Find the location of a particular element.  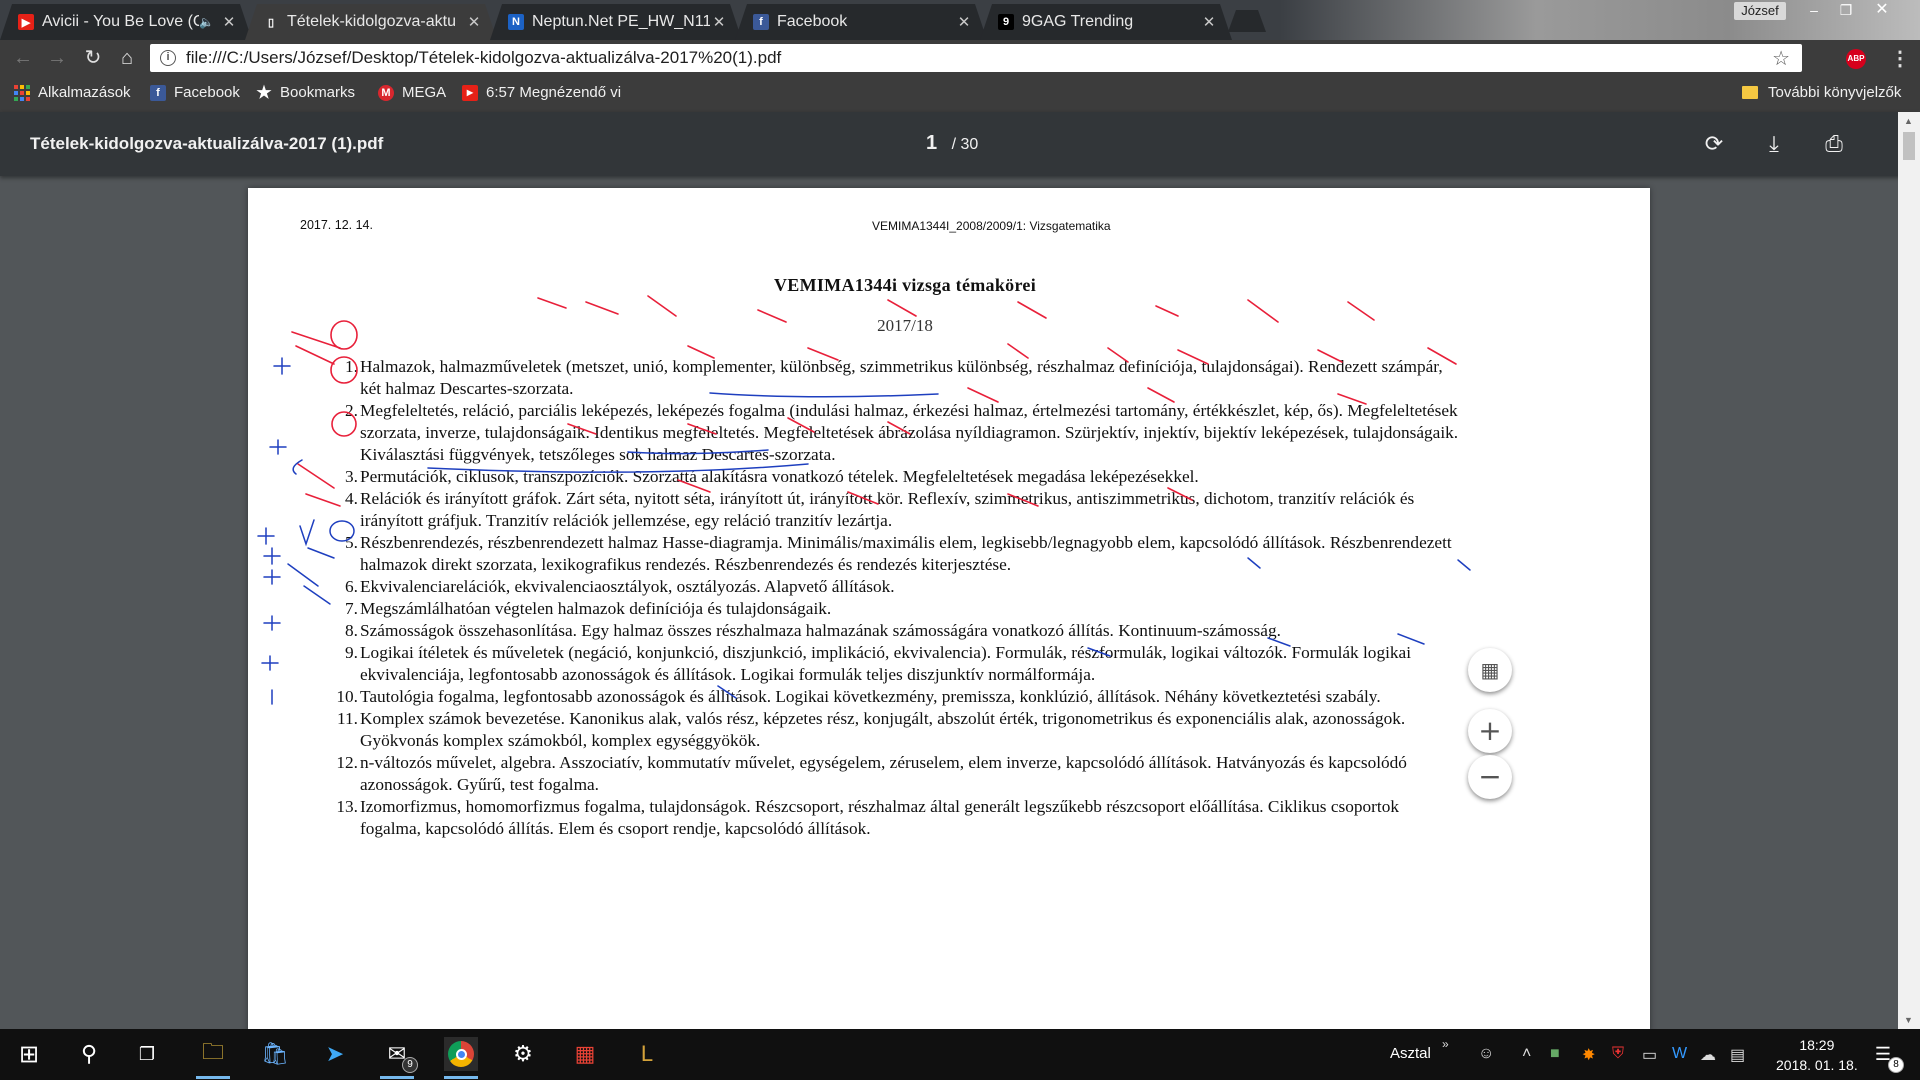

reload-button: ↻ is located at coordinates (93, 58).